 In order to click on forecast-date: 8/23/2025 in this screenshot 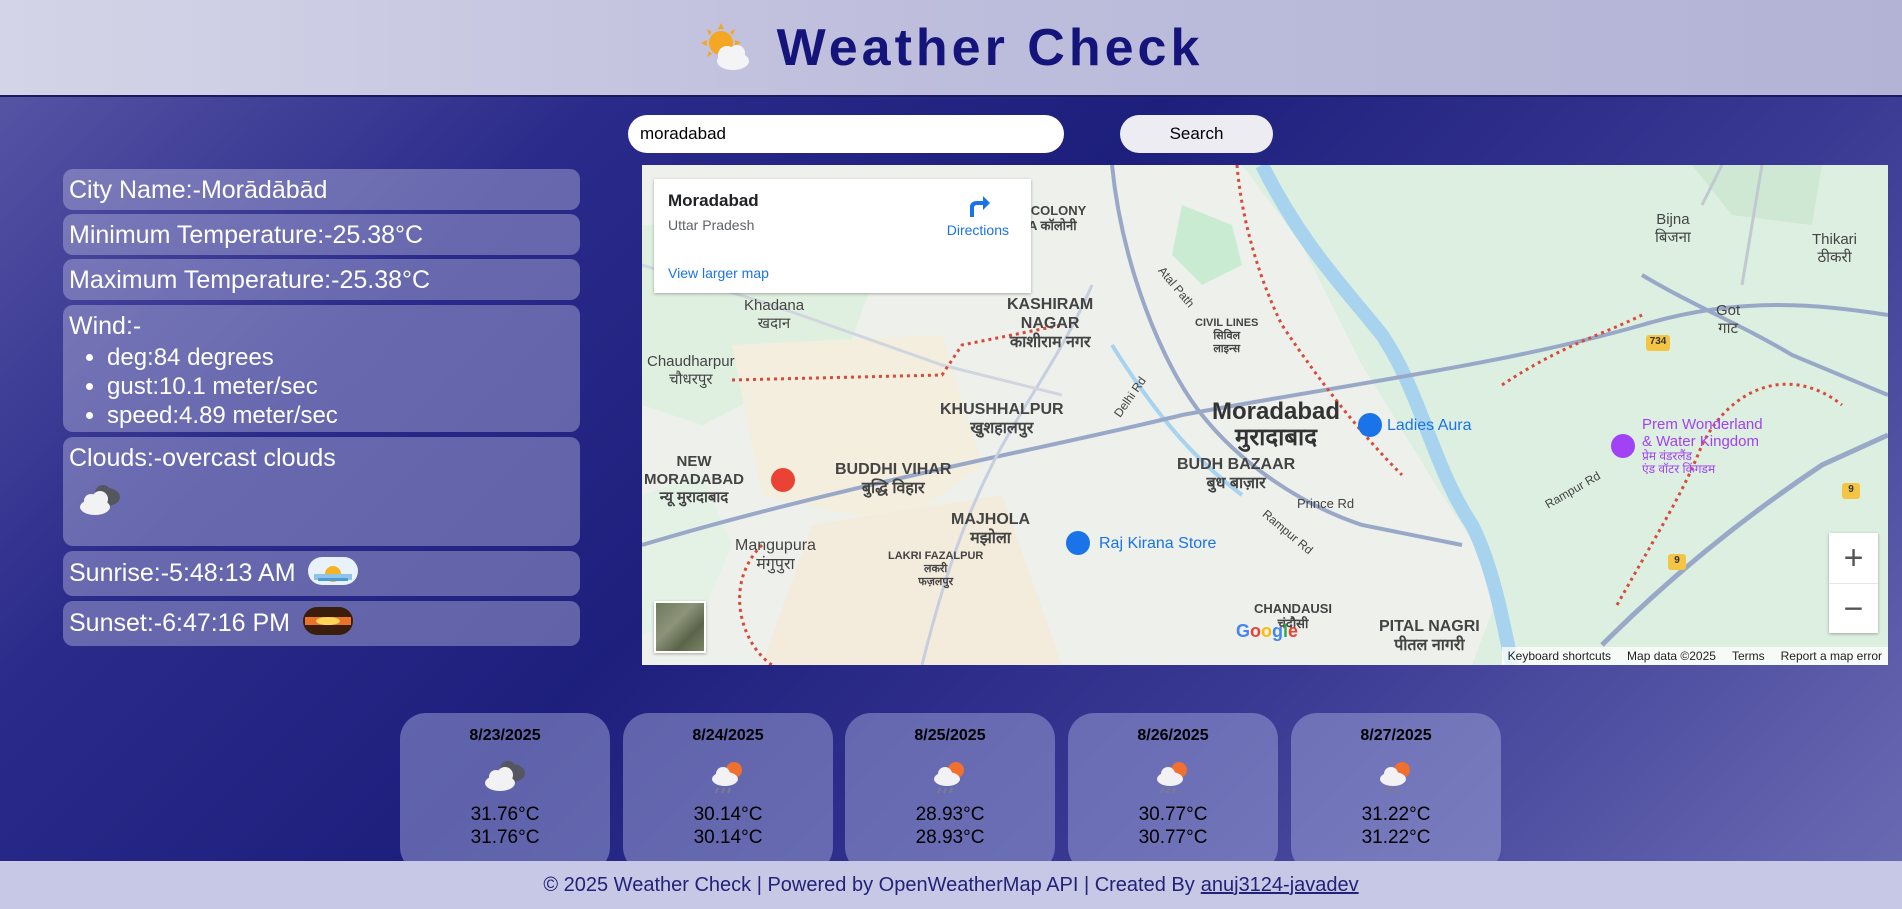, I will do `click(505, 735)`.